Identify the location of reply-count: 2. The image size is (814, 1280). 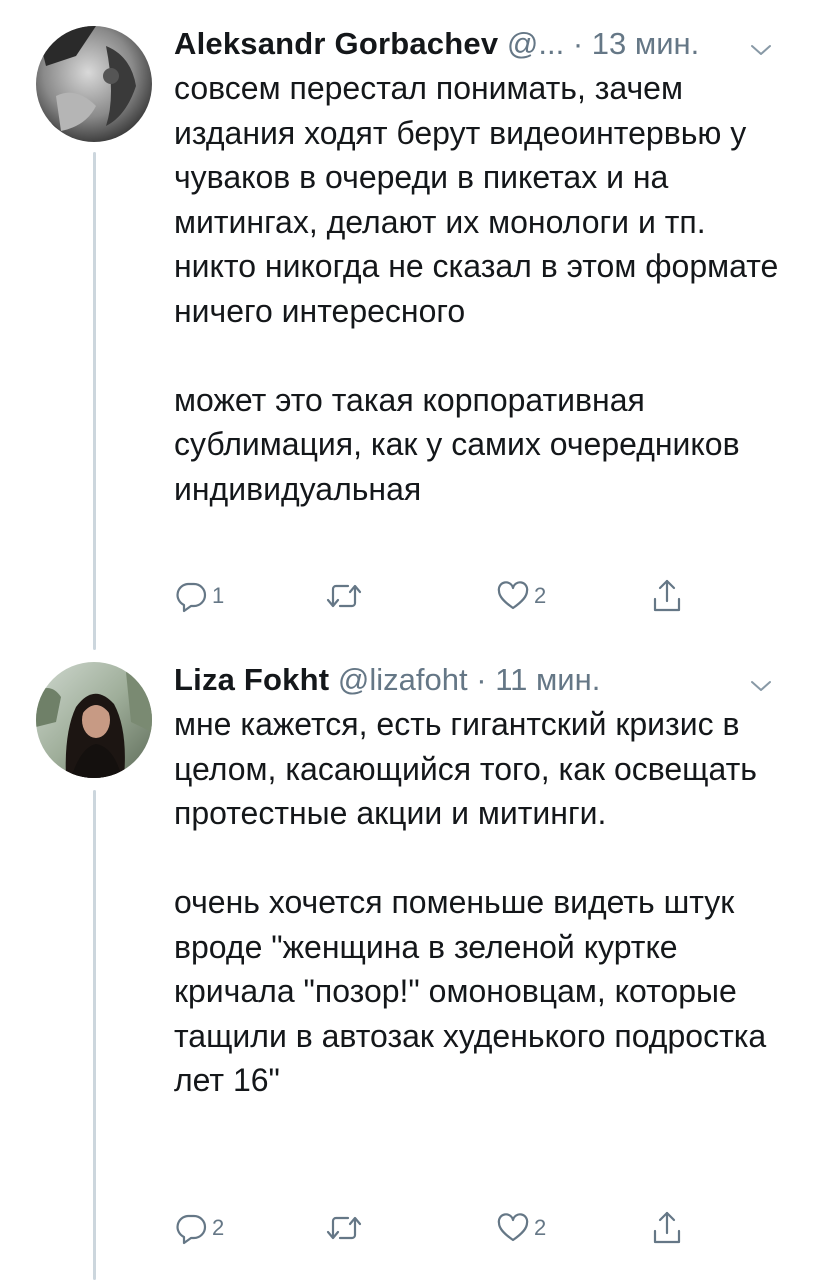
(218, 1227).